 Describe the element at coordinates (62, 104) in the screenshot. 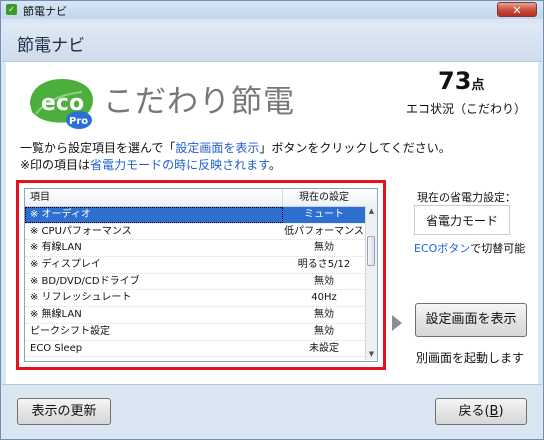

I see `eco-logo: eco Pro` at that location.